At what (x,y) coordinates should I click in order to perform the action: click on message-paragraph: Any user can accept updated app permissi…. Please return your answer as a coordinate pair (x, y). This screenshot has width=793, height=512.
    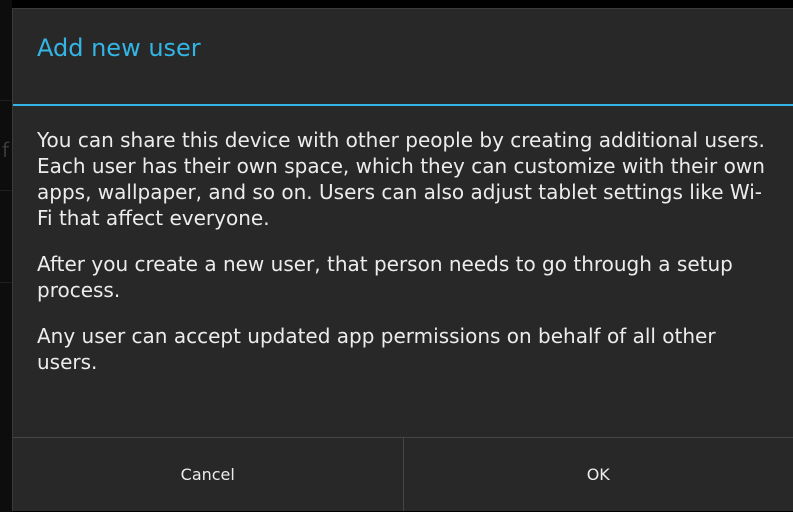
    Looking at the image, I should click on (376, 349).